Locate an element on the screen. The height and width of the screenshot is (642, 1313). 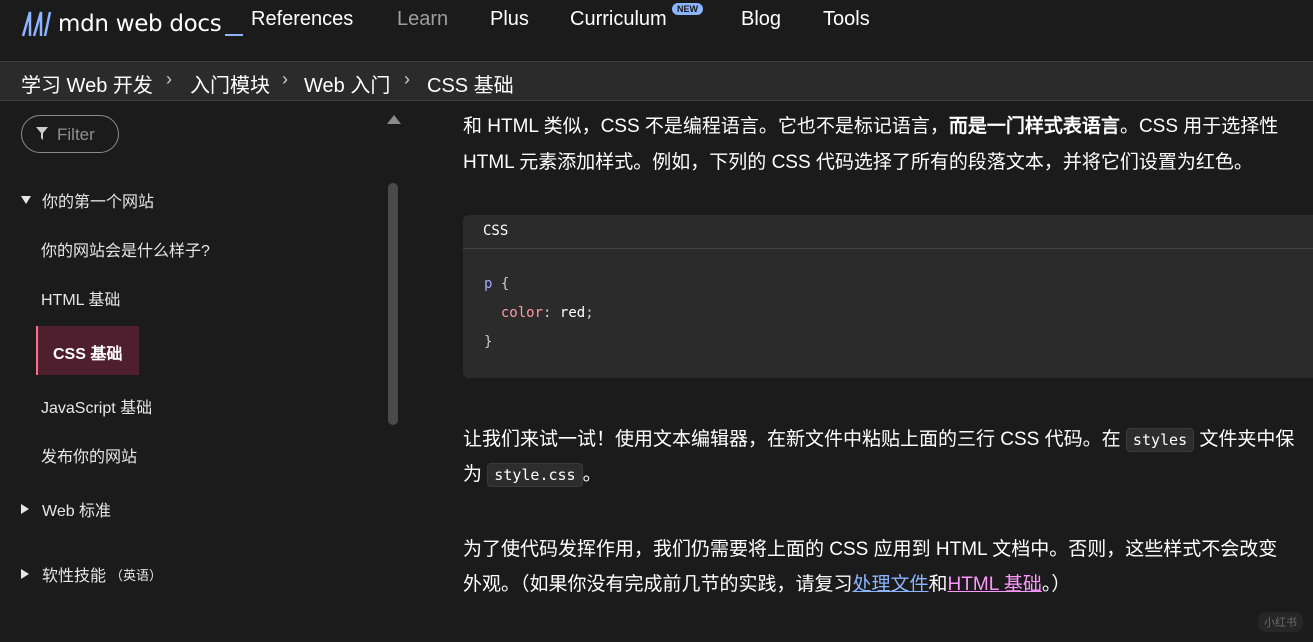
expanded-triangle-icon is located at coordinates (26, 200).